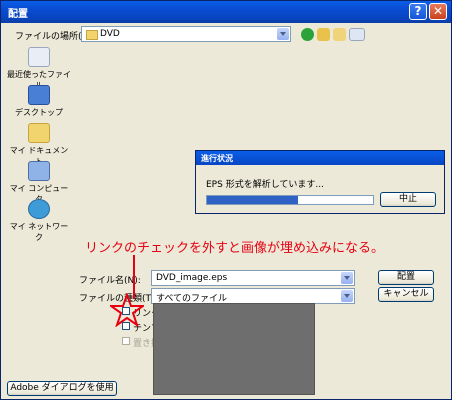 Image resolution: width=452 pixels, height=400 pixels. What do you see at coordinates (406, 294) in the screenshot?
I see `cancel-button: キャンセル` at bounding box center [406, 294].